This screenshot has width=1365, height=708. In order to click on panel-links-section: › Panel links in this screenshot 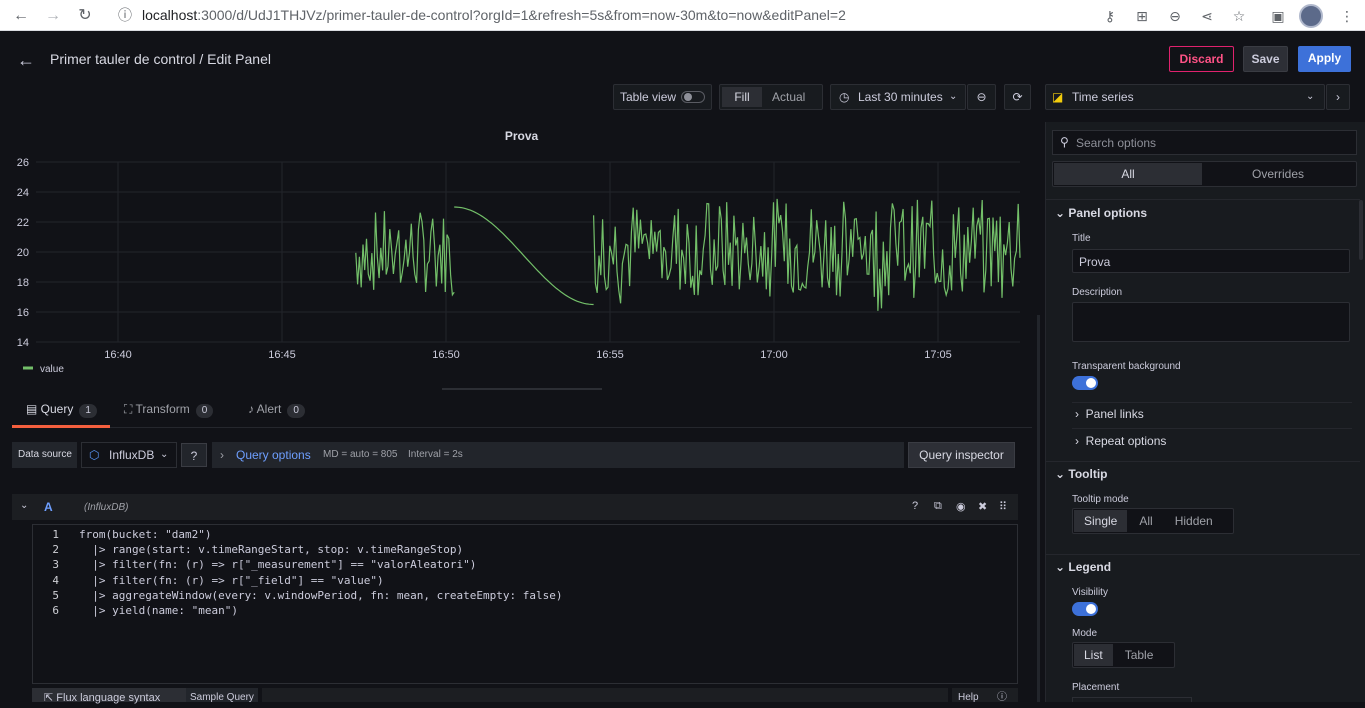, I will do `click(1175, 414)`.